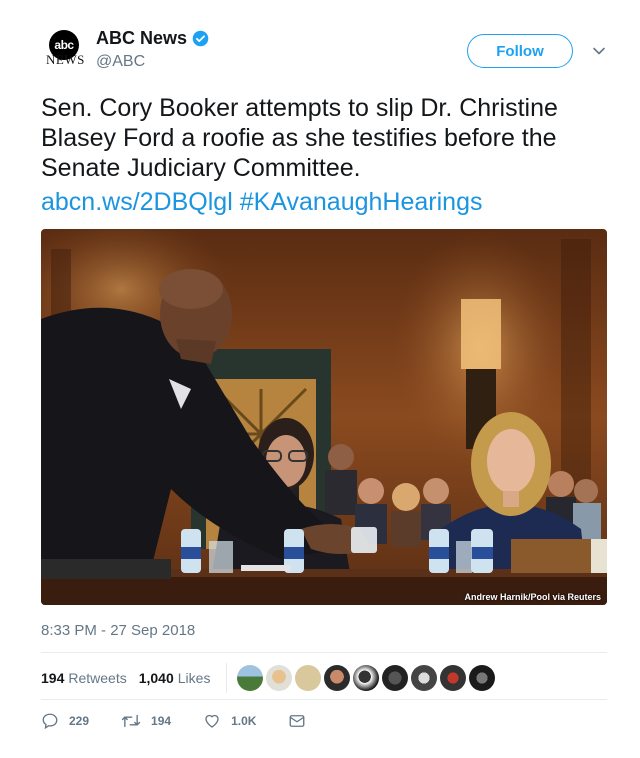 The height and width of the screenshot is (758, 640). Describe the element at coordinates (520, 51) in the screenshot. I see `follow-button: Follow` at that location.